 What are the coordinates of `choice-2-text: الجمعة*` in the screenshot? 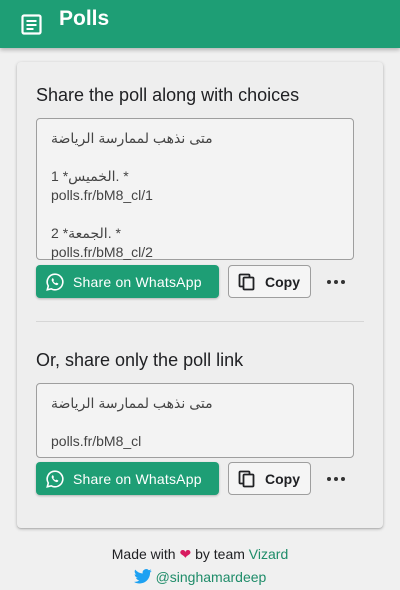 It's located at (85, 233).